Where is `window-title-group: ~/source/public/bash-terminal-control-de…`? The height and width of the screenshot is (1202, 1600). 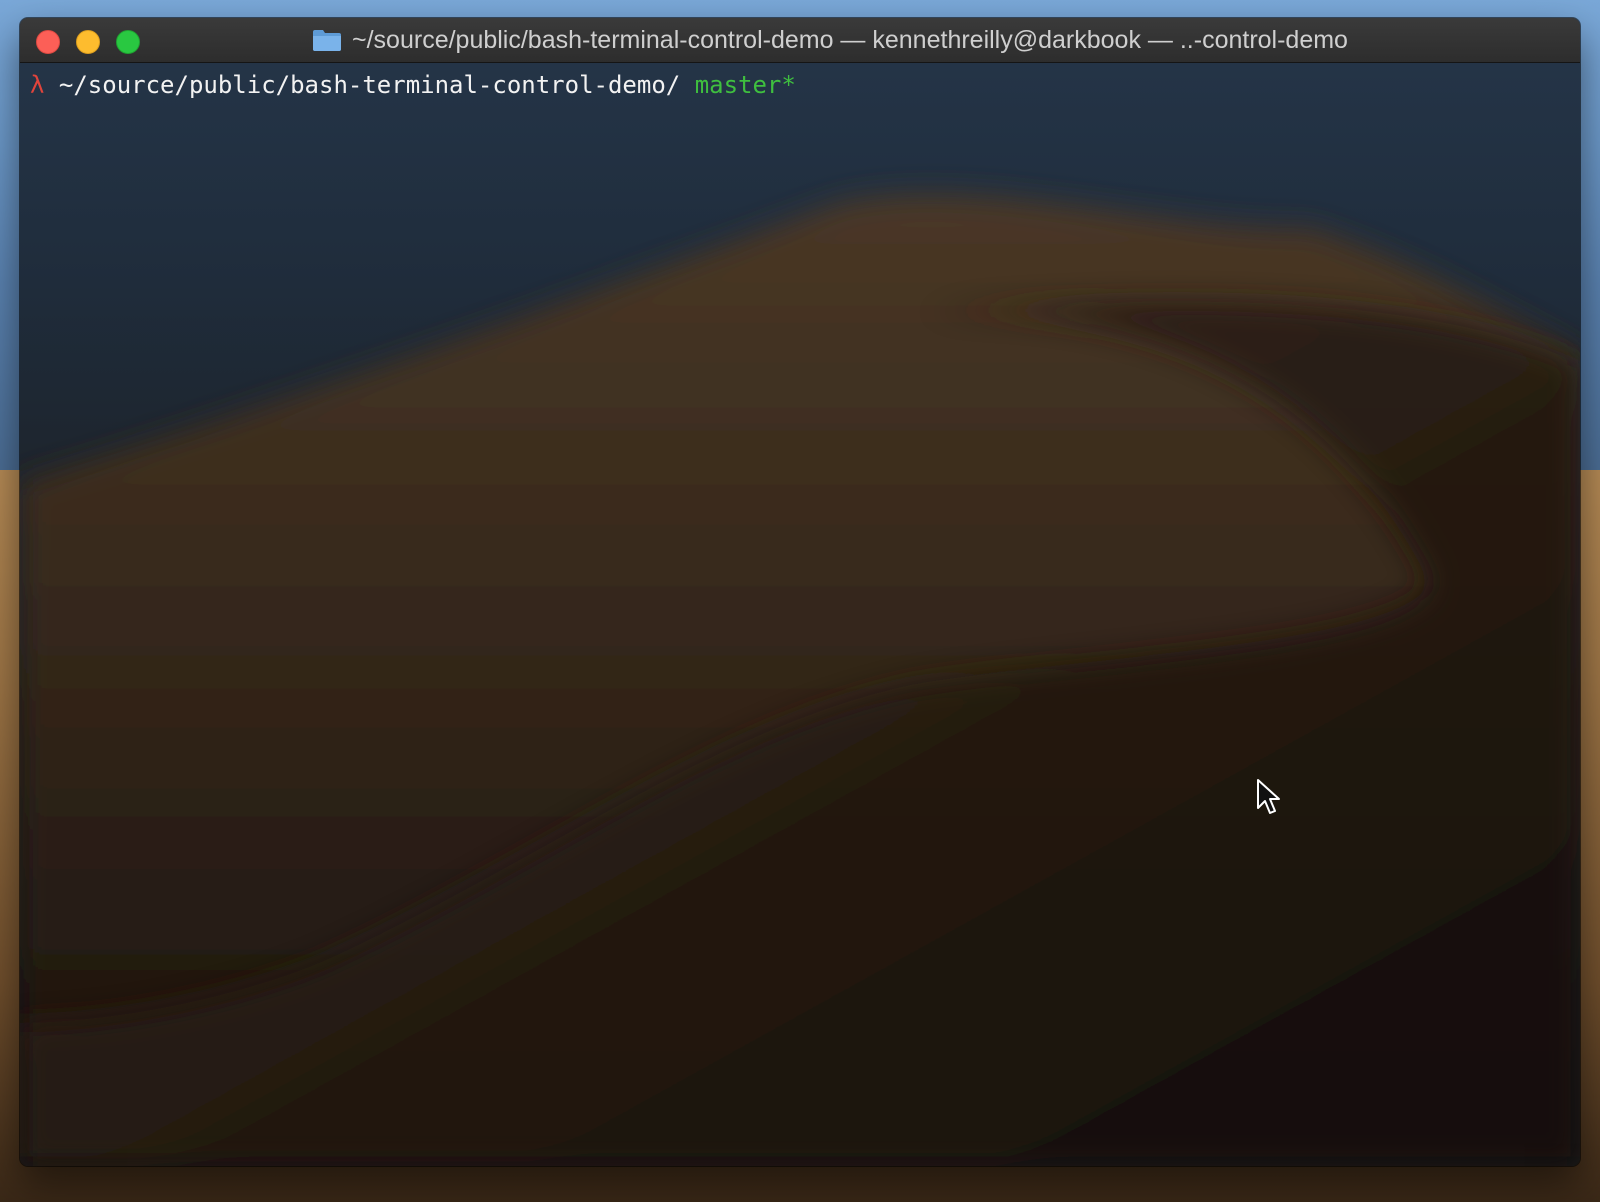
window-title-group: ~/source/public/bash-terminal-control-de… is located at coordinates (800, 40).